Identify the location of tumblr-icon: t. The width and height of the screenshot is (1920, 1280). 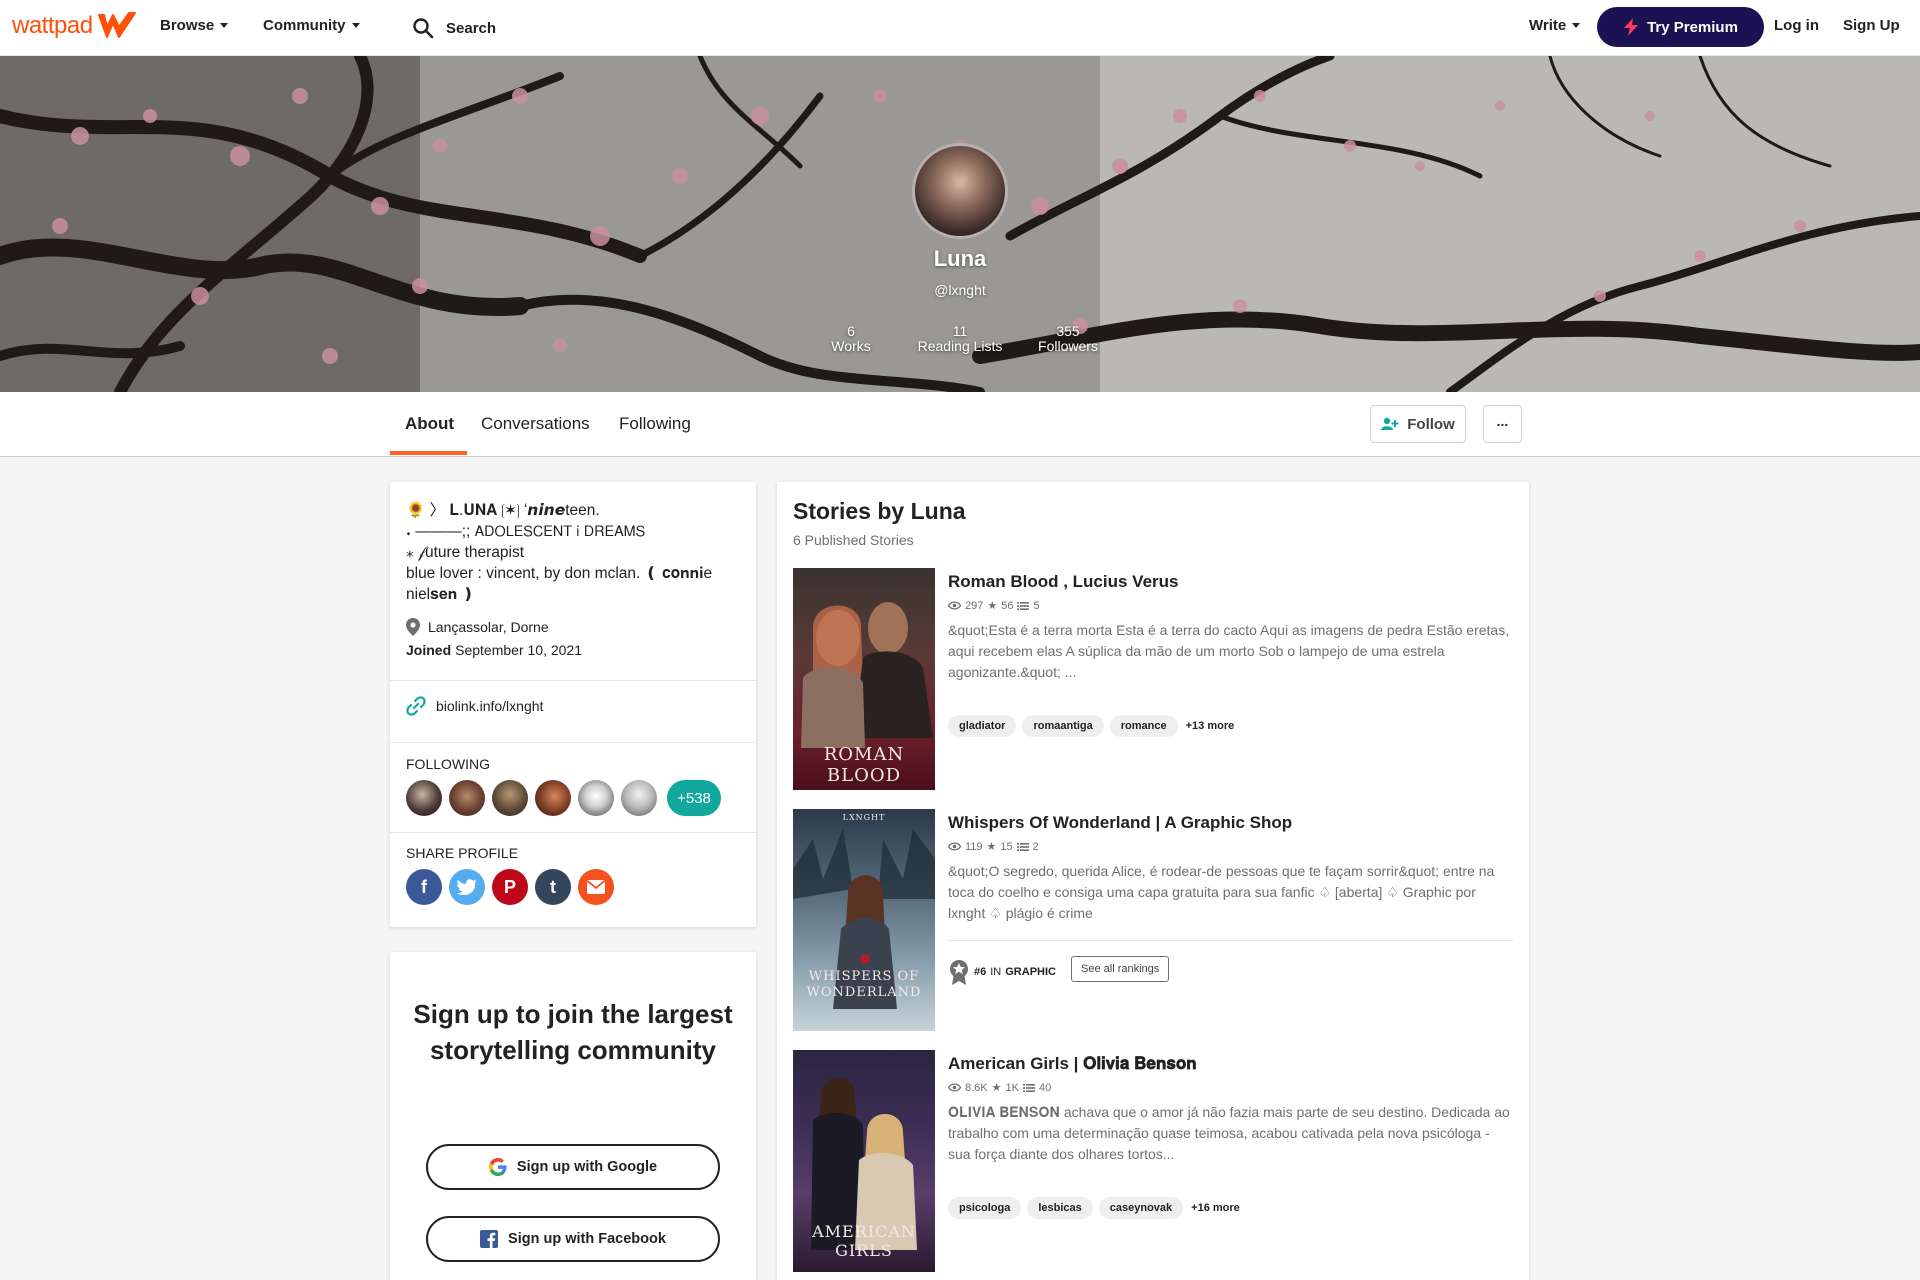
(553, 886).